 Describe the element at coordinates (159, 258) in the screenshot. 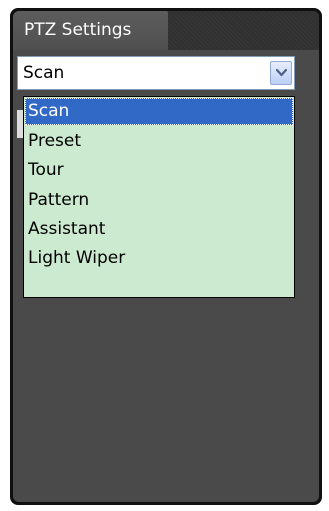

I see `option-light-wiper: Light Wiper` at that location.